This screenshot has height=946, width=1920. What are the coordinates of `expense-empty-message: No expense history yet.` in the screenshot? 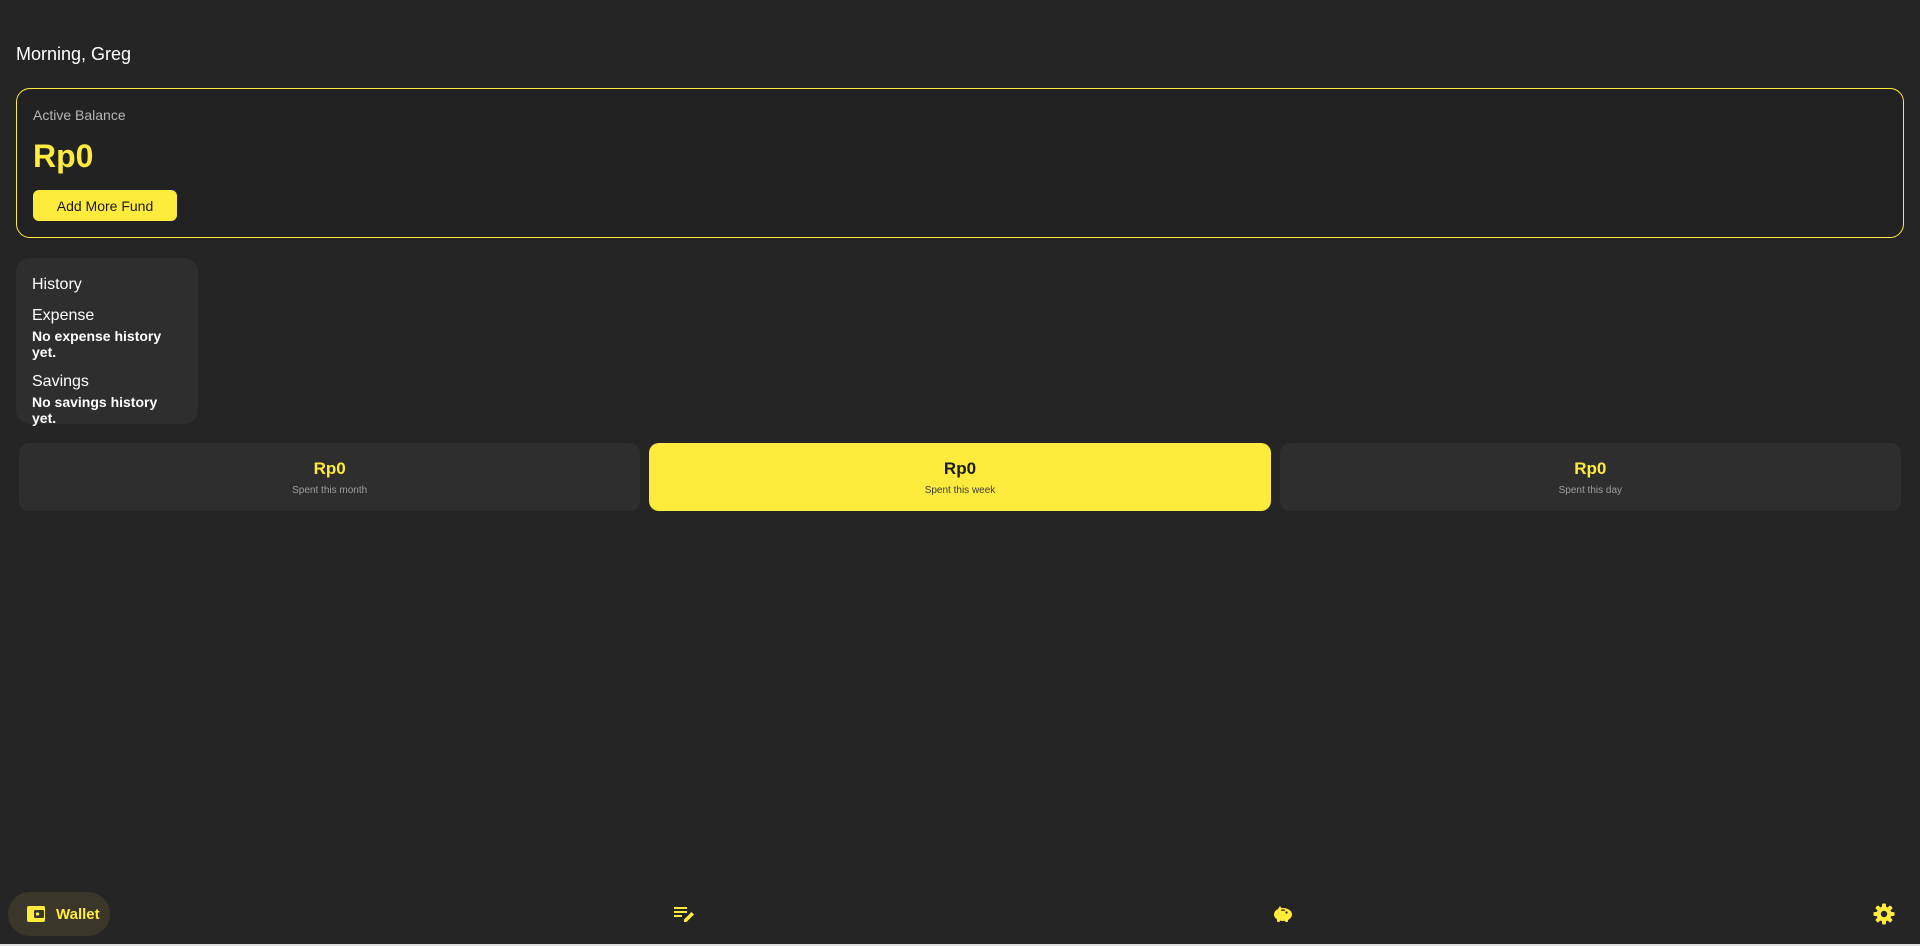 It's located at (97, 344).